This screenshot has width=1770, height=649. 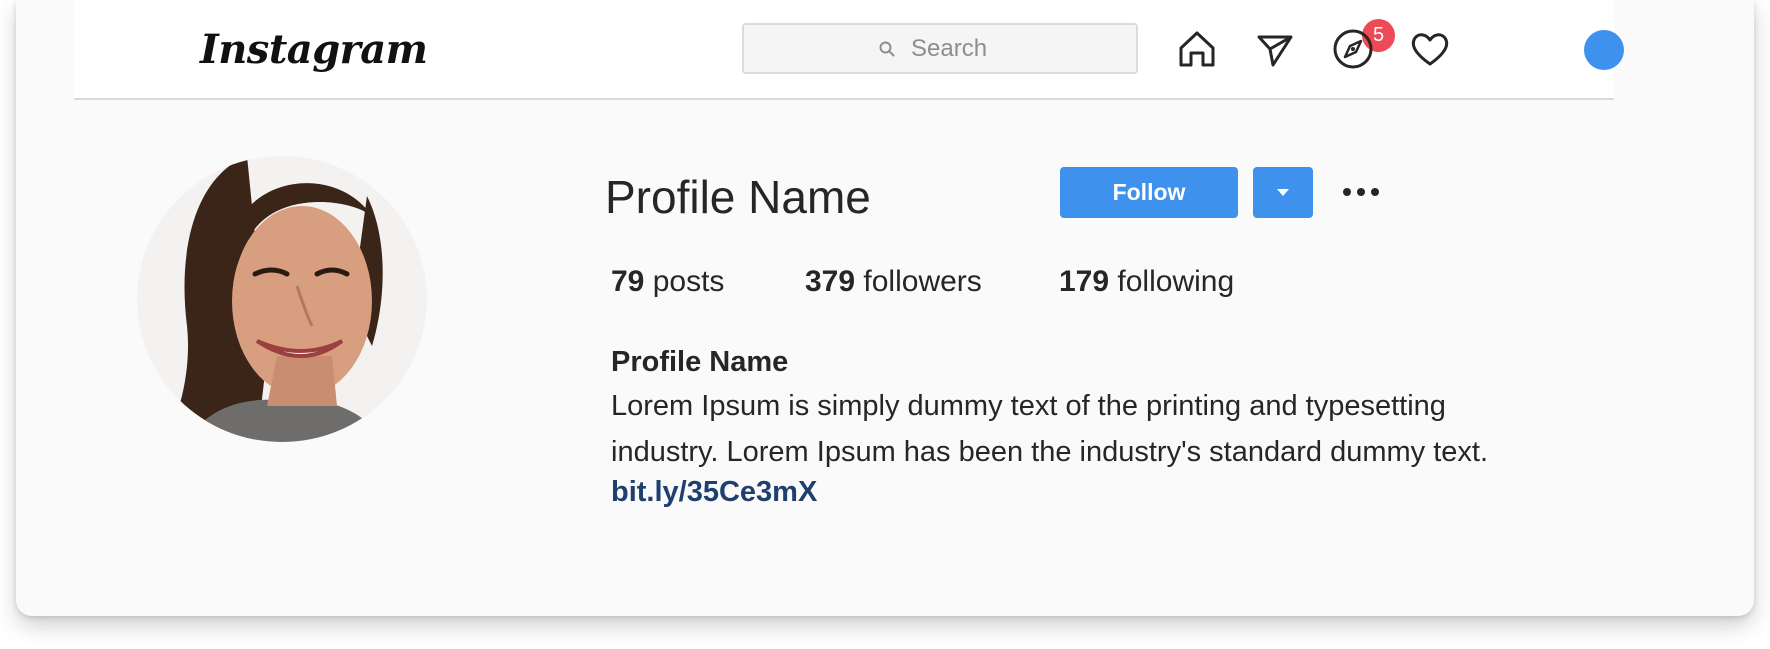 I want to click on user-avatar, so click(x=1604, y=50).